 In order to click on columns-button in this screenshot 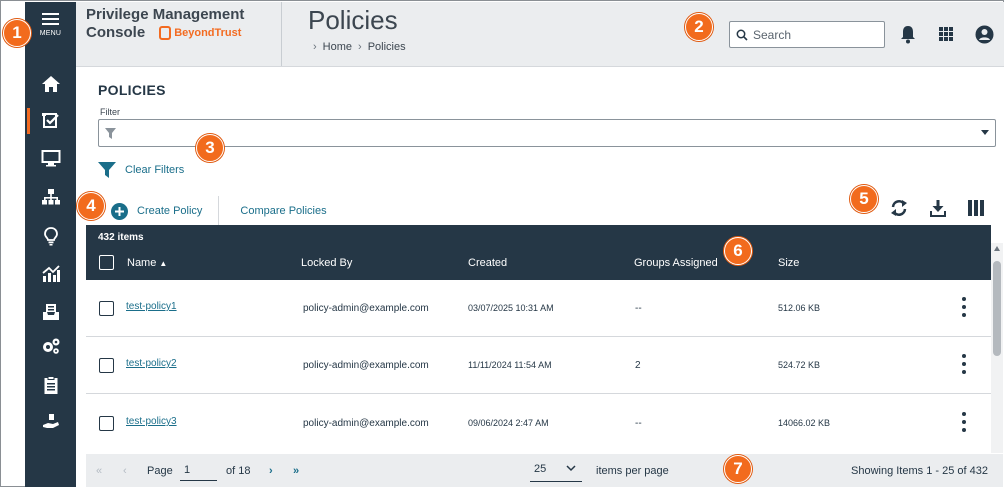, I will do `click(976, 208)`.